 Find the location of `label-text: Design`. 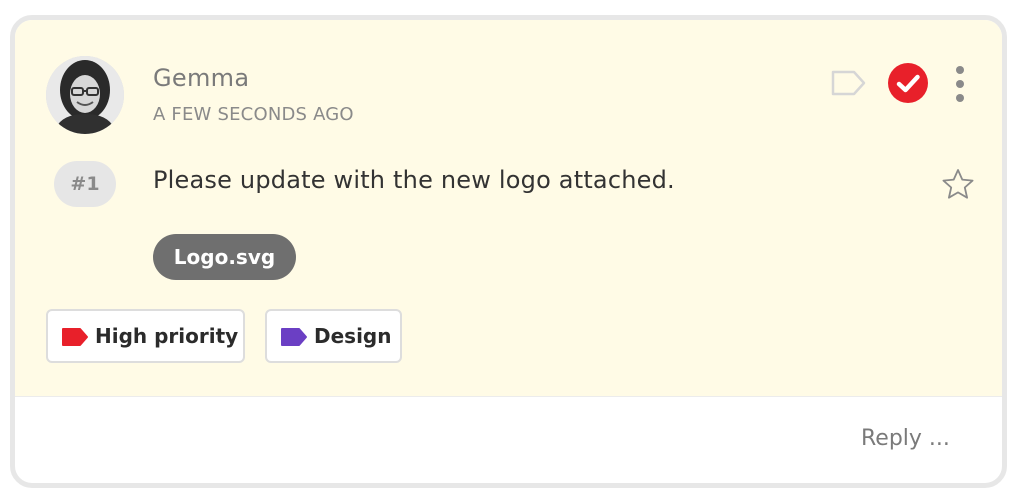

label-text: Design is located at coordinates (353, 336).